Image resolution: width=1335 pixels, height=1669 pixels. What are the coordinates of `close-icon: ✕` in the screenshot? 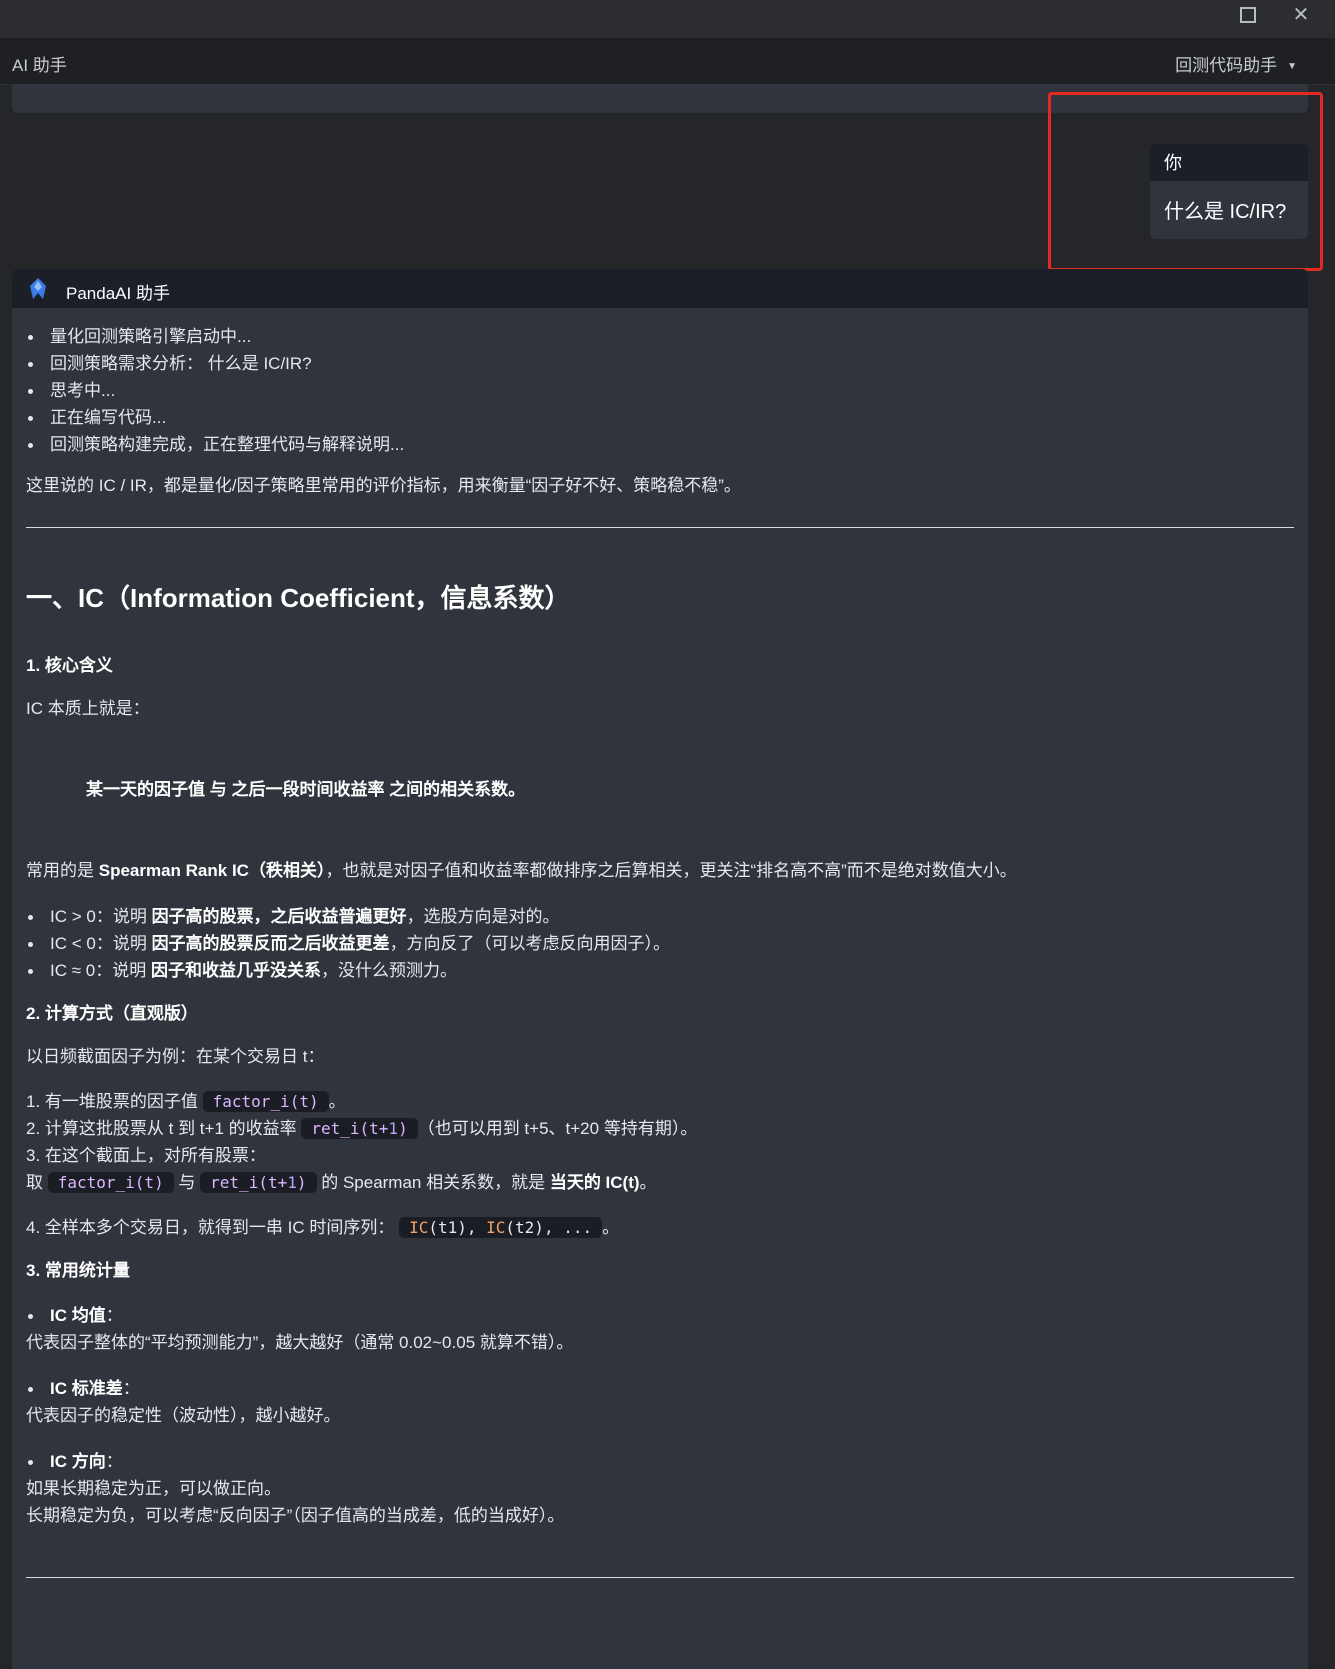 It's located at (1301, 15).